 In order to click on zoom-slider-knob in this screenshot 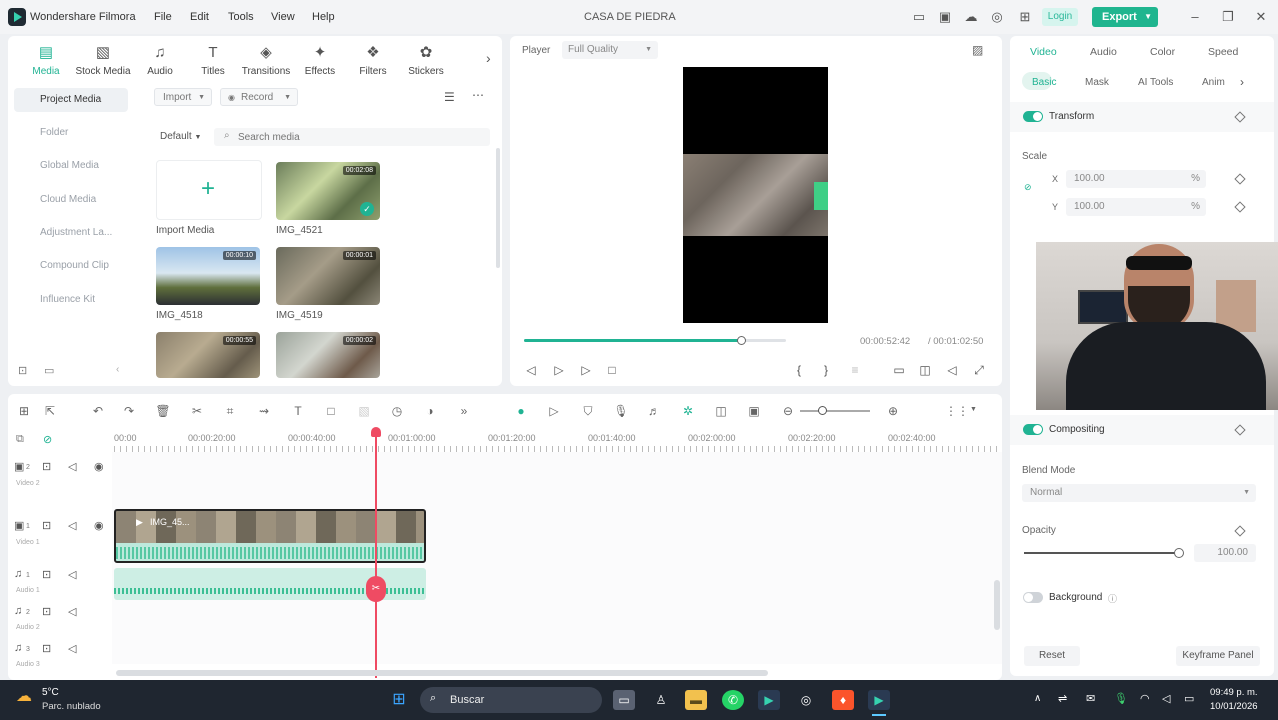, I will do `click(822, 410)`.